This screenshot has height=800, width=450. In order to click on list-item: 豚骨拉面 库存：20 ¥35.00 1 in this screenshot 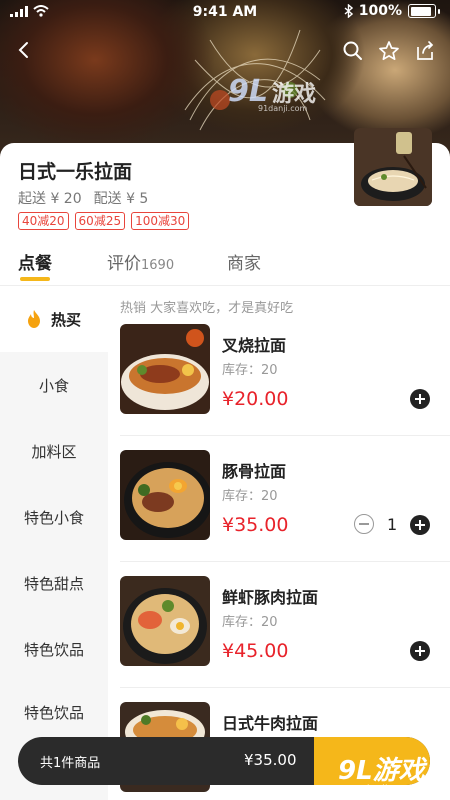, I will do `click(279, 513)`.